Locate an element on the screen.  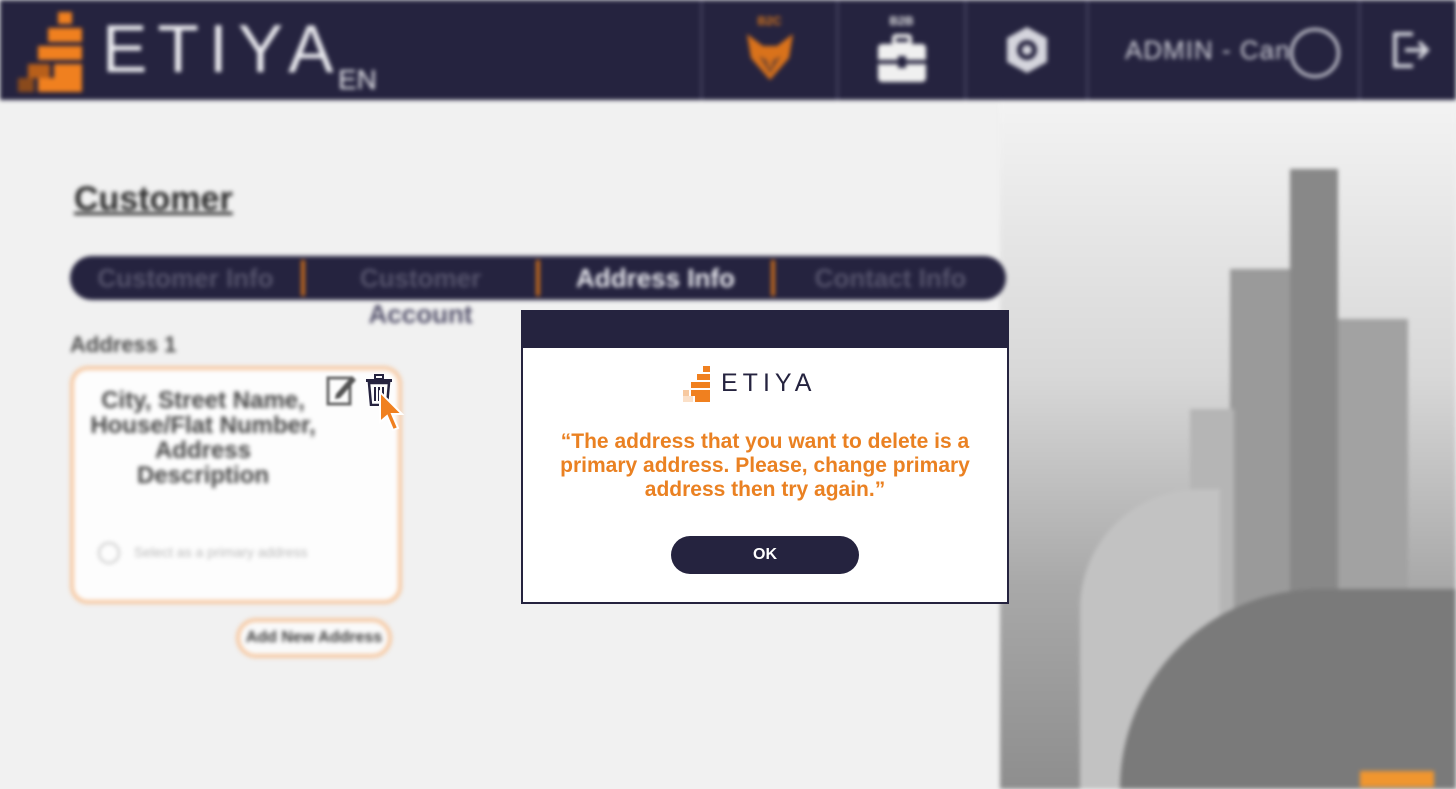
user-menu: ADMIN - Can is located at coordinates (1222, 50).